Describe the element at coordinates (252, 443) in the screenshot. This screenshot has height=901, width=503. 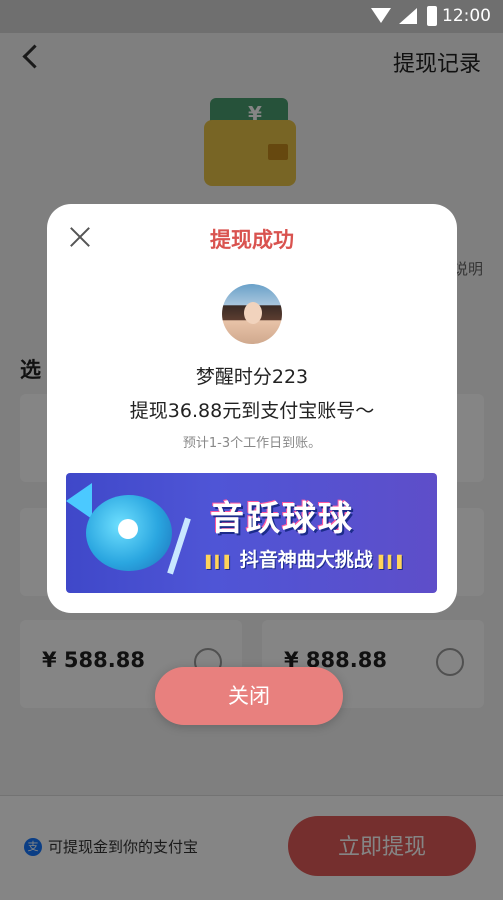
I see `eta-note: 预计1-3个工作日到账。` at that location.